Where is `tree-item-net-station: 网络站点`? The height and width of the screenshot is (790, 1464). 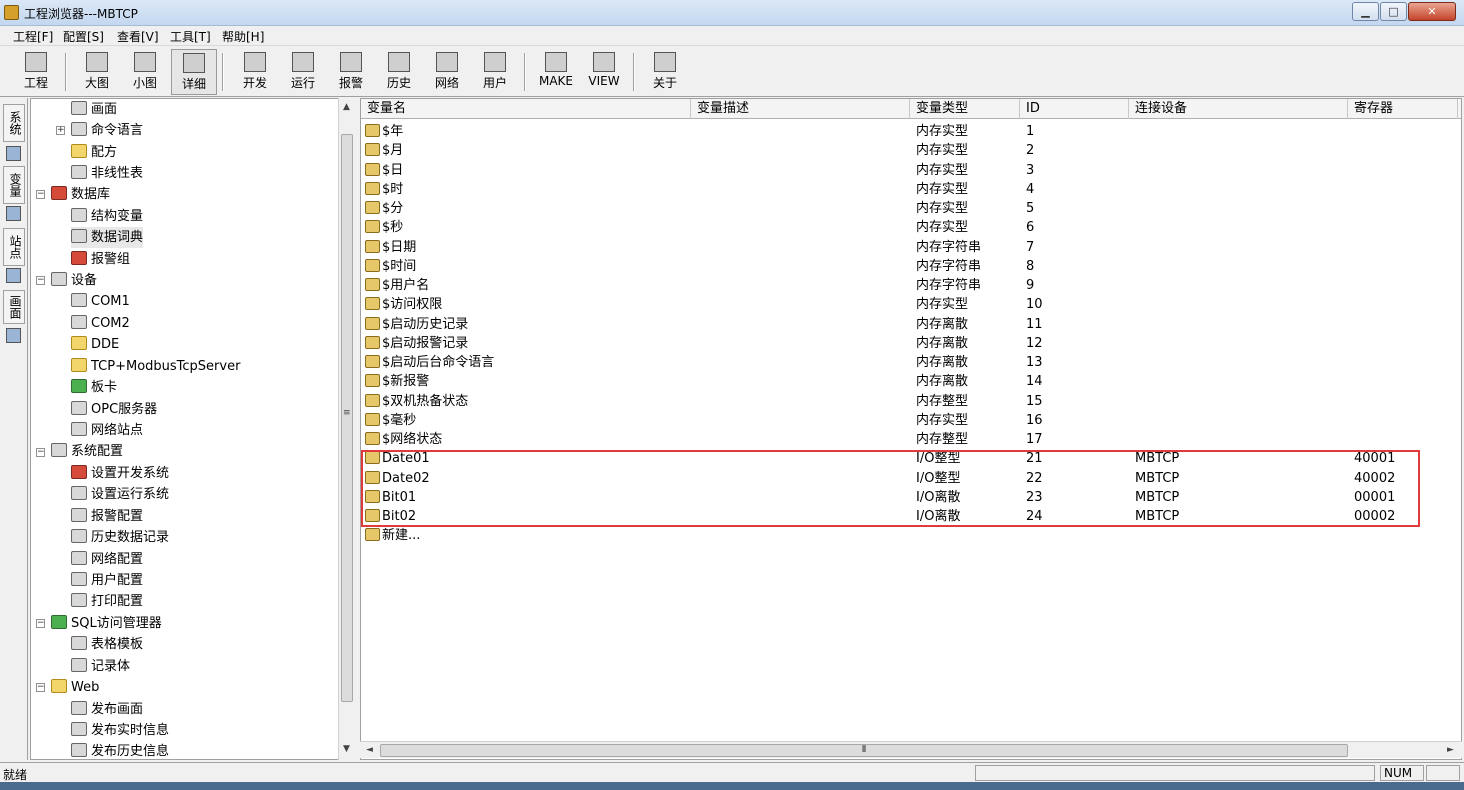 tree-item-net-station: 网络站点 is located at coordinates (107, 430).